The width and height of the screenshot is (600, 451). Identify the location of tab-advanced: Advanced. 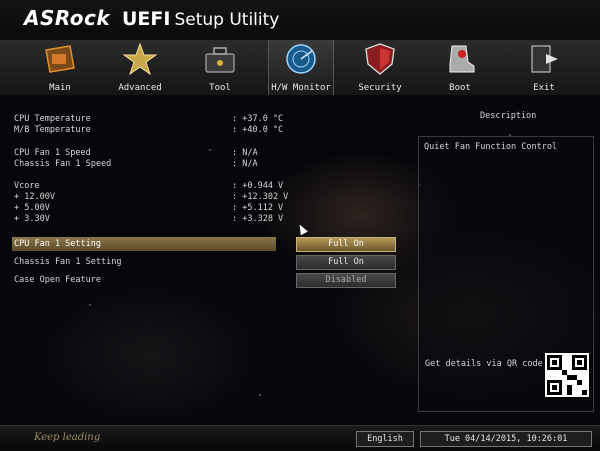
(140, 67).